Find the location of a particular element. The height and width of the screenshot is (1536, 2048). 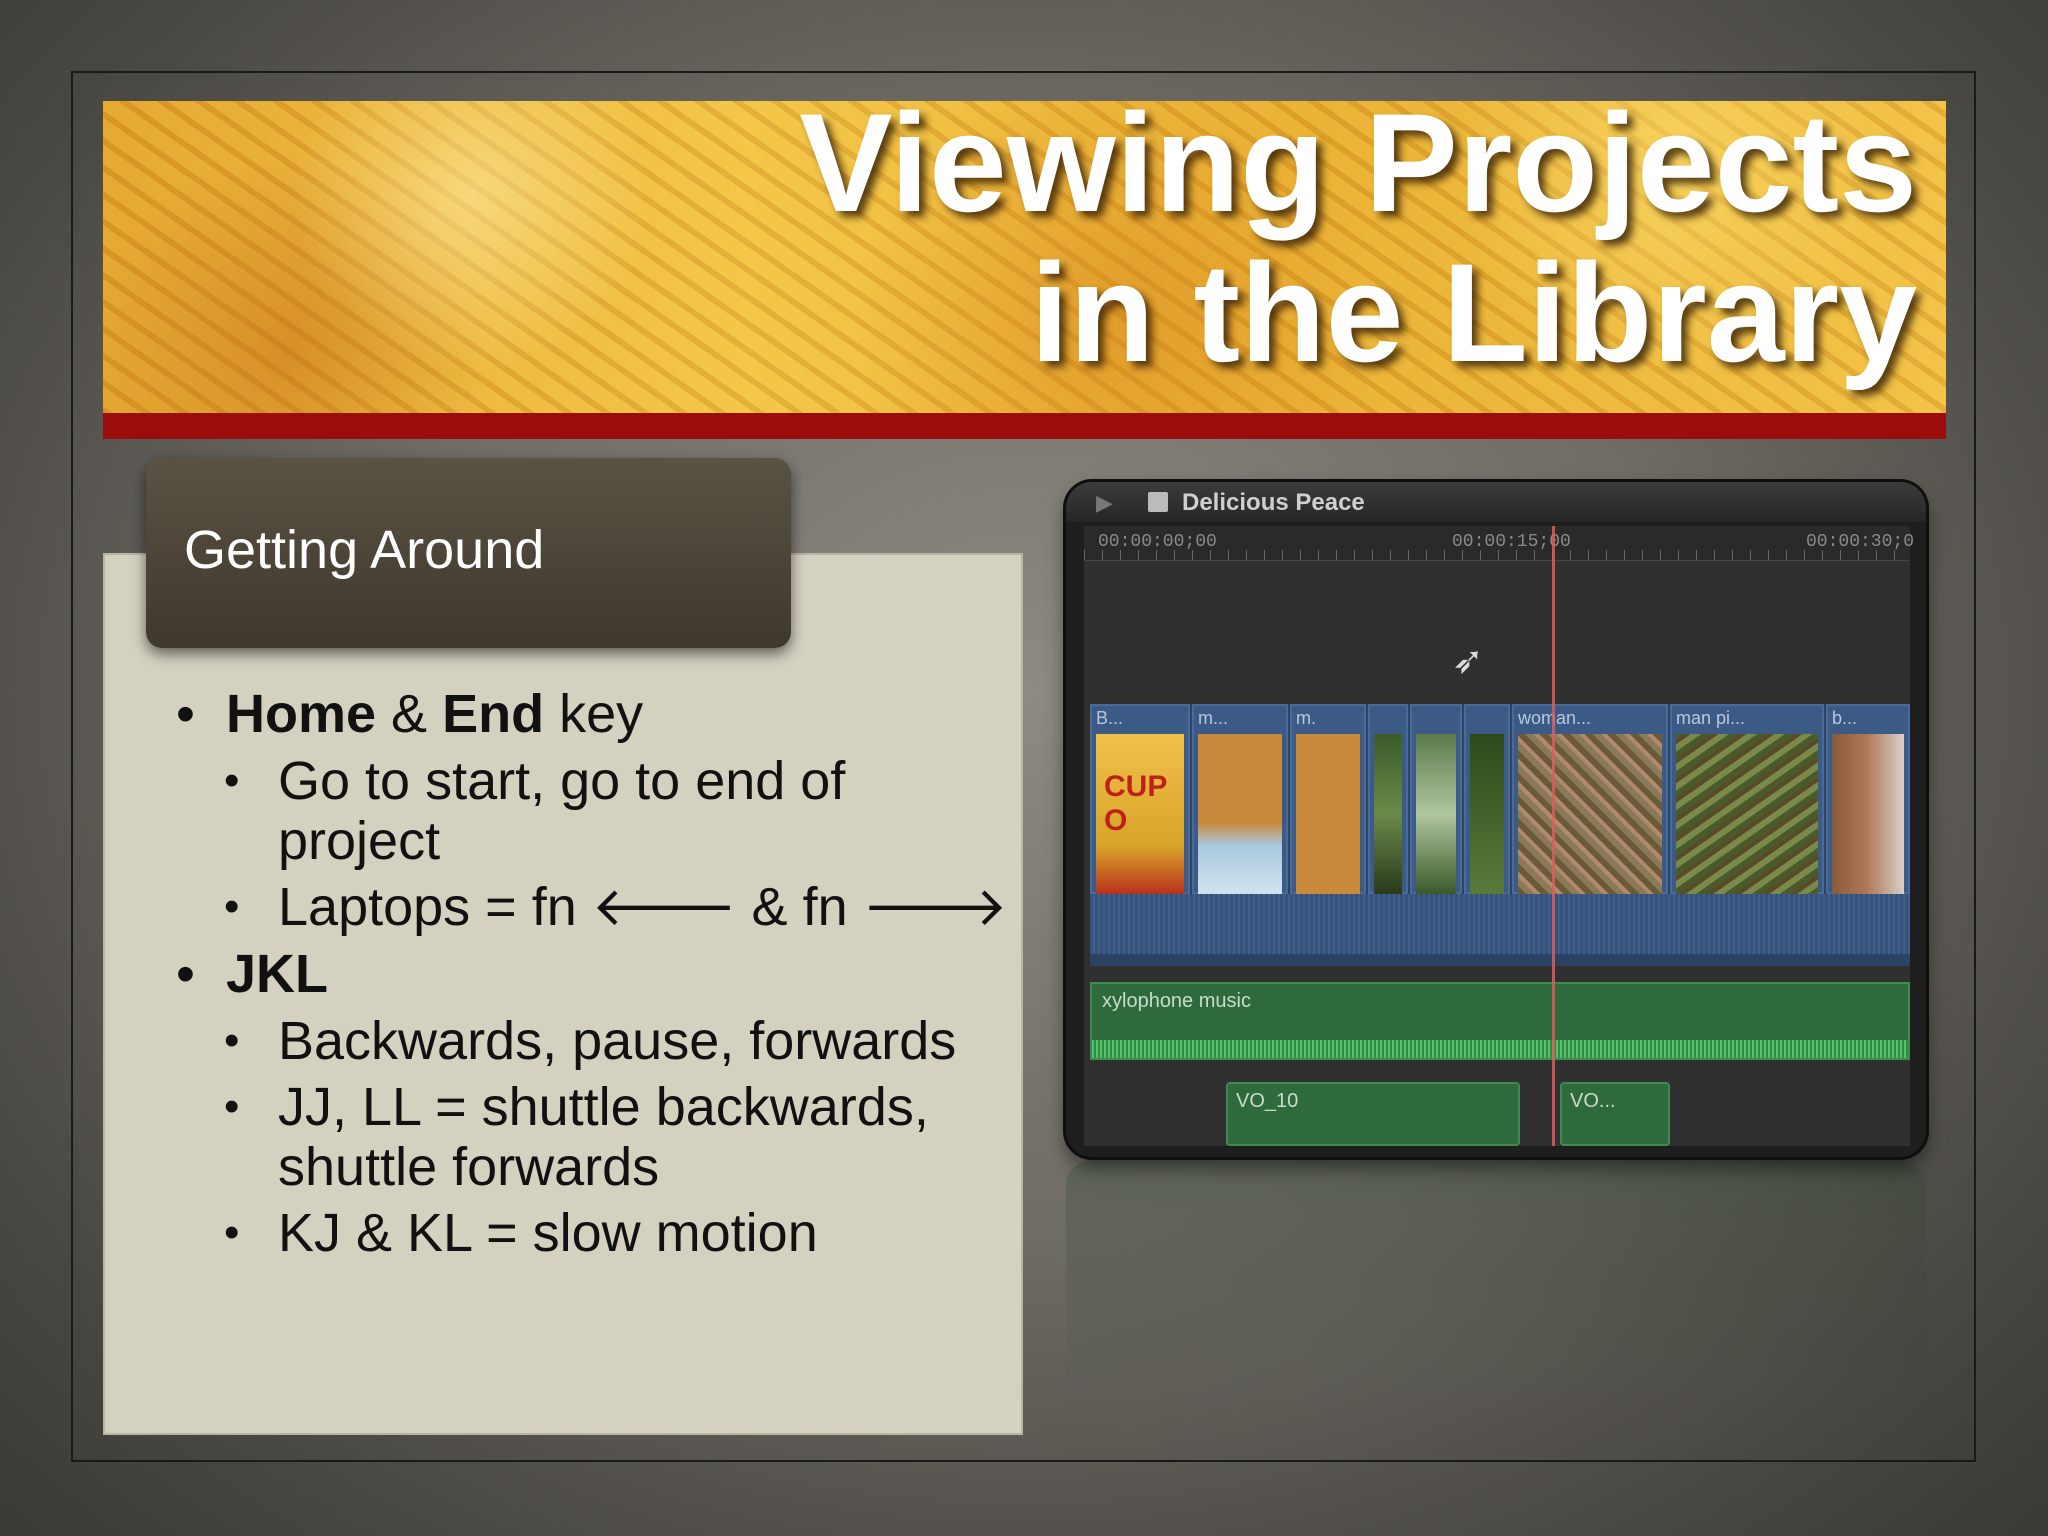

film-icon is located at coordinates (1158, 502).